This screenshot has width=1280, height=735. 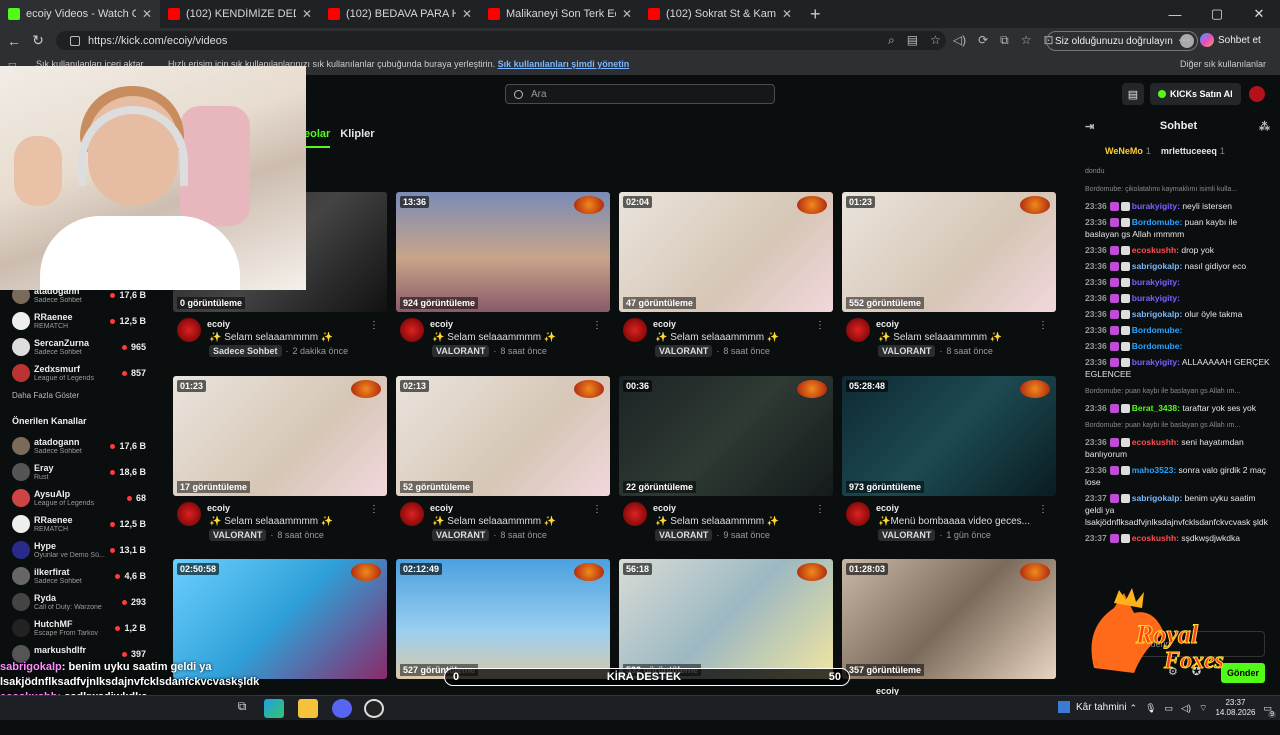 I want to click on refresh-icon: ↻, so click(x=38, y=40).